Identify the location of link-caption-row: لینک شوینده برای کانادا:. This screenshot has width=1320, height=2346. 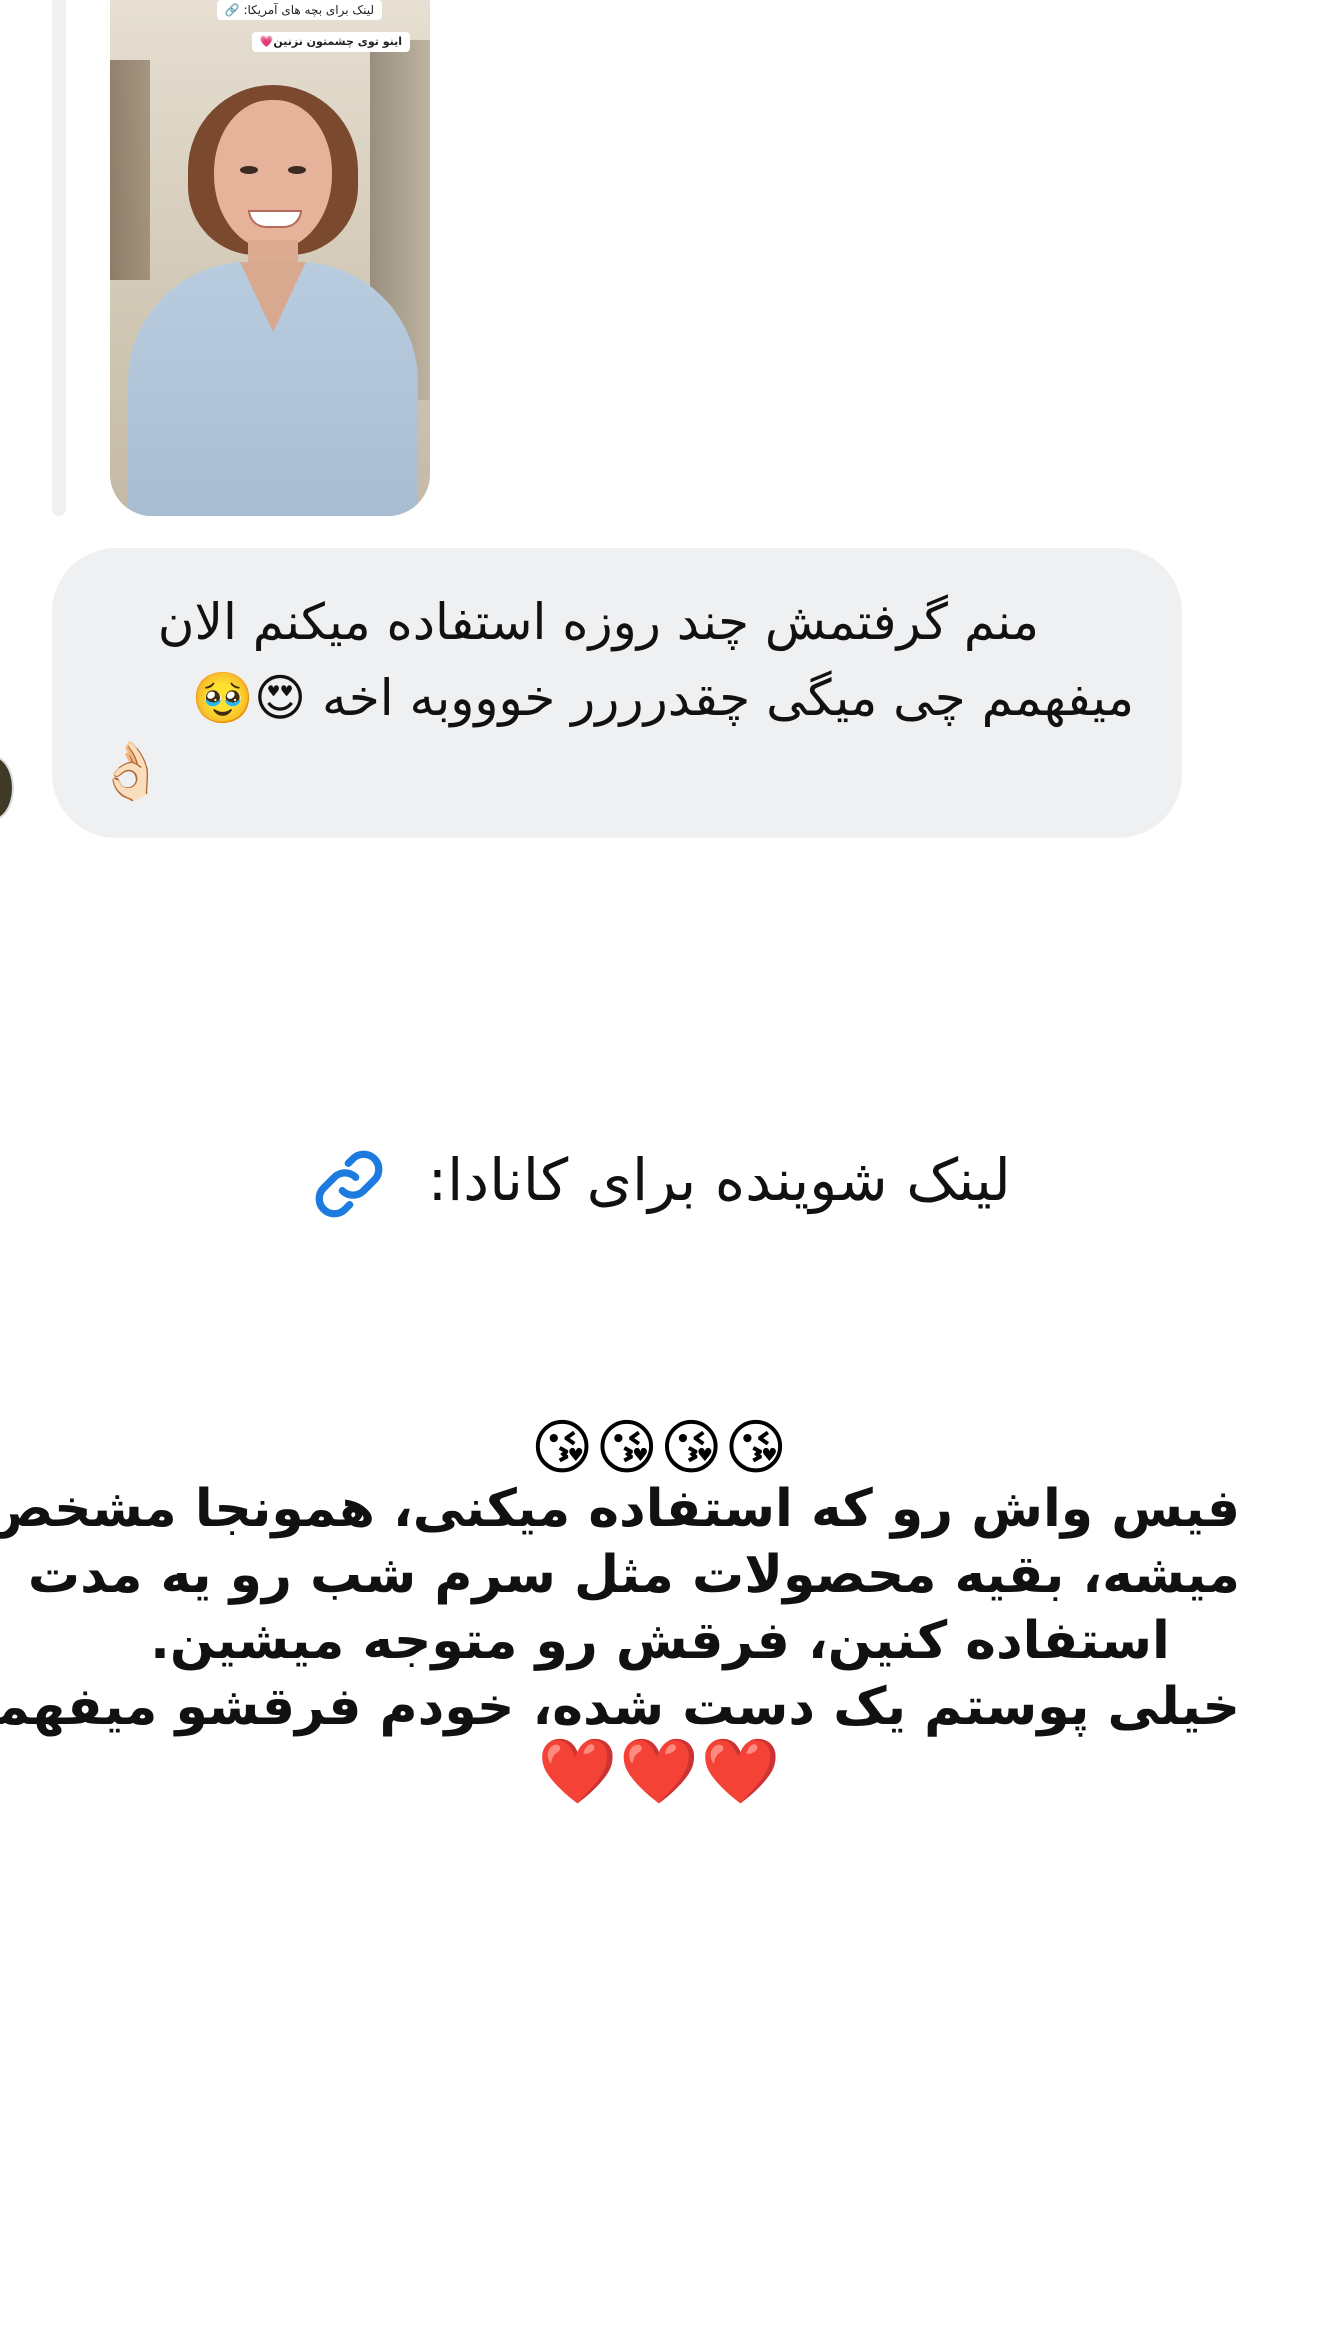
(660, 1180).